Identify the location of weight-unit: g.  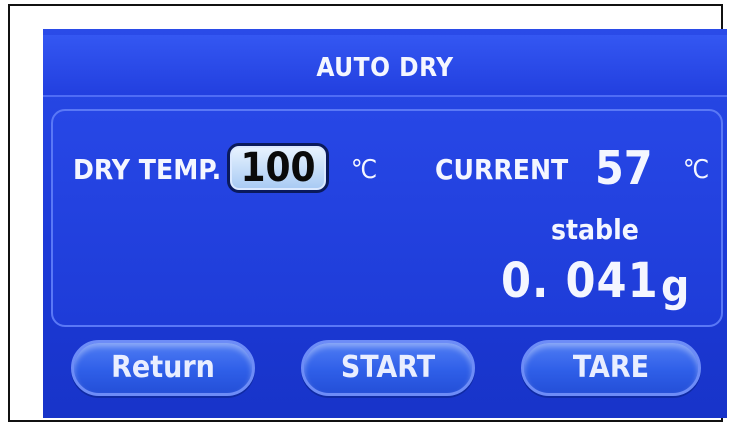
(675, 286).